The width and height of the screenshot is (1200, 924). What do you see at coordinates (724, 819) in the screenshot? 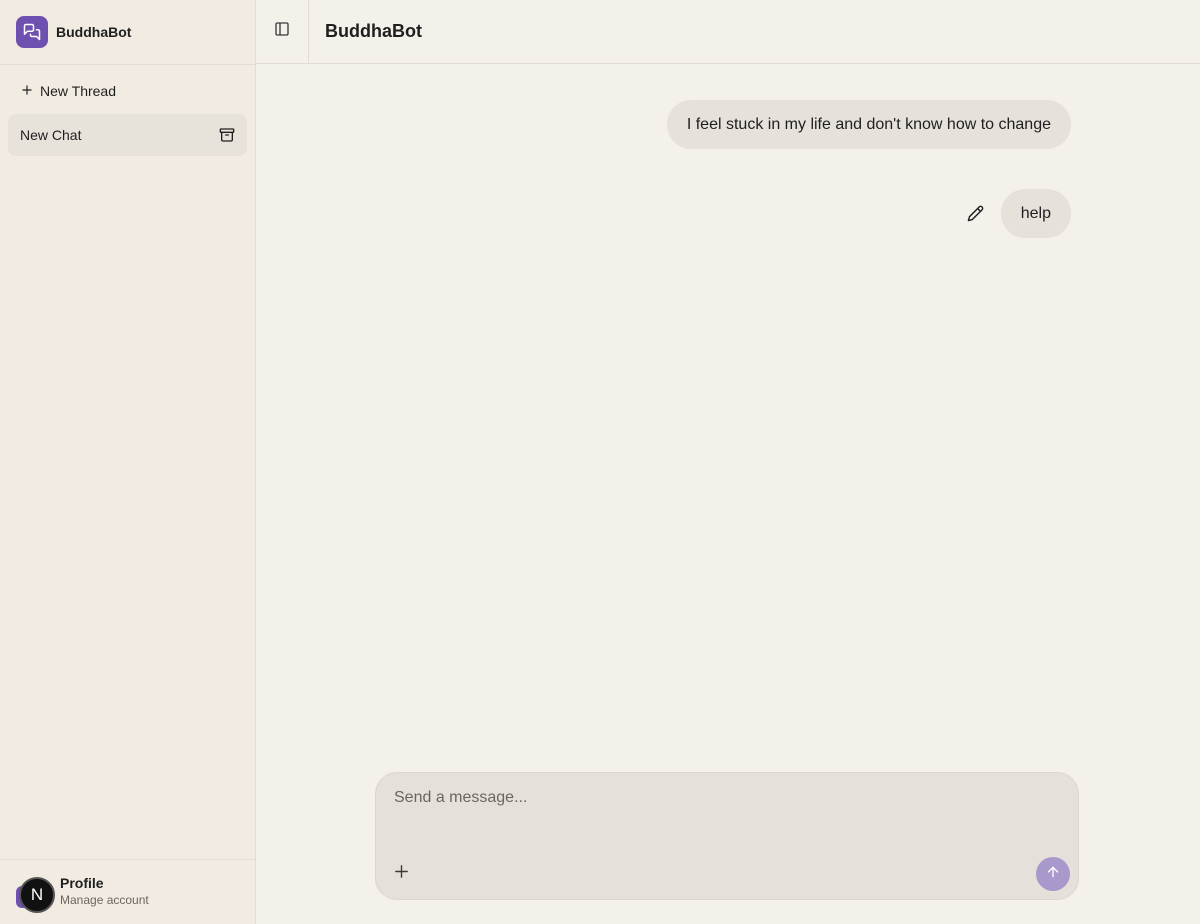
I see `message-input` at bounding box center [724, 819].